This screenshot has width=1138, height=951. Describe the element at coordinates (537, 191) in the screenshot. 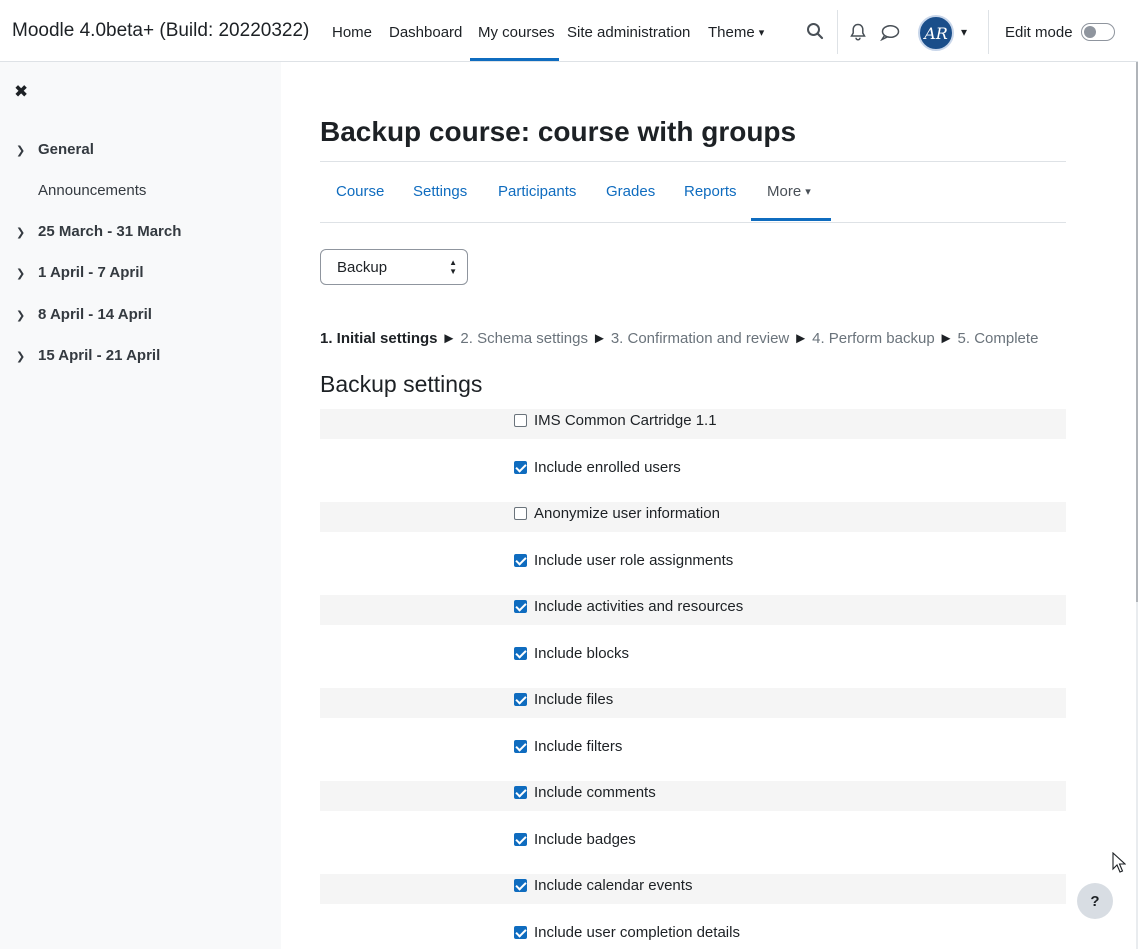

I see `tab-participants: Participants` at that location.